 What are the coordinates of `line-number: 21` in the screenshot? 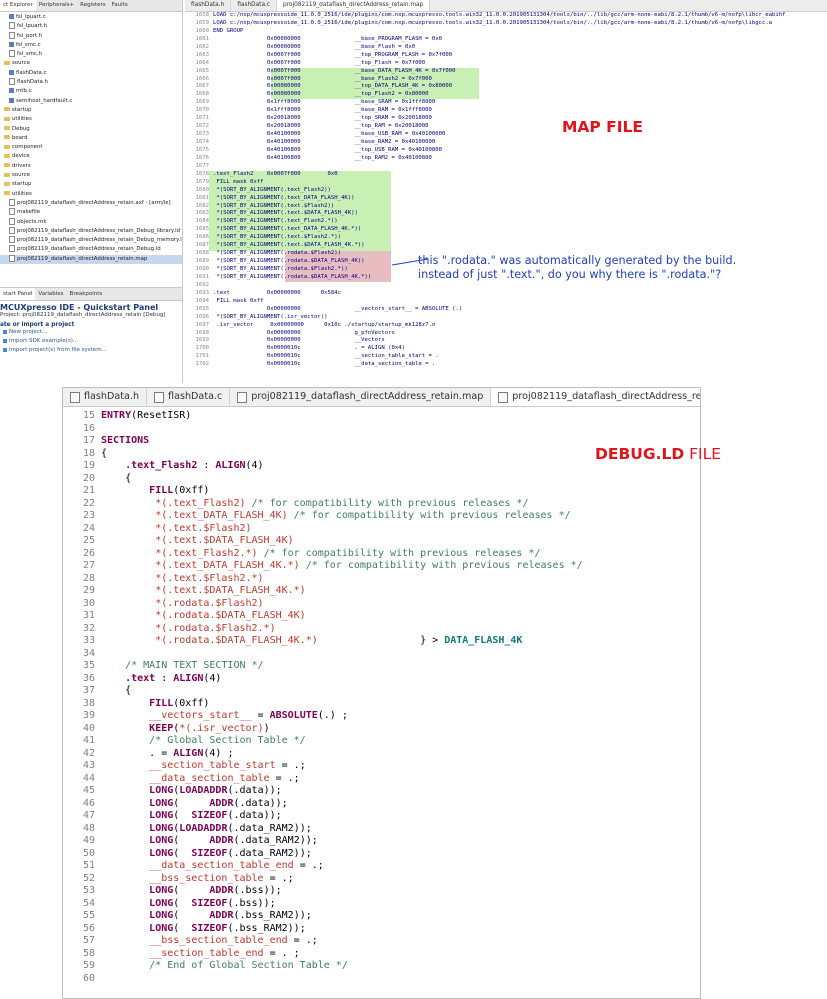 It's located at (88, 490).